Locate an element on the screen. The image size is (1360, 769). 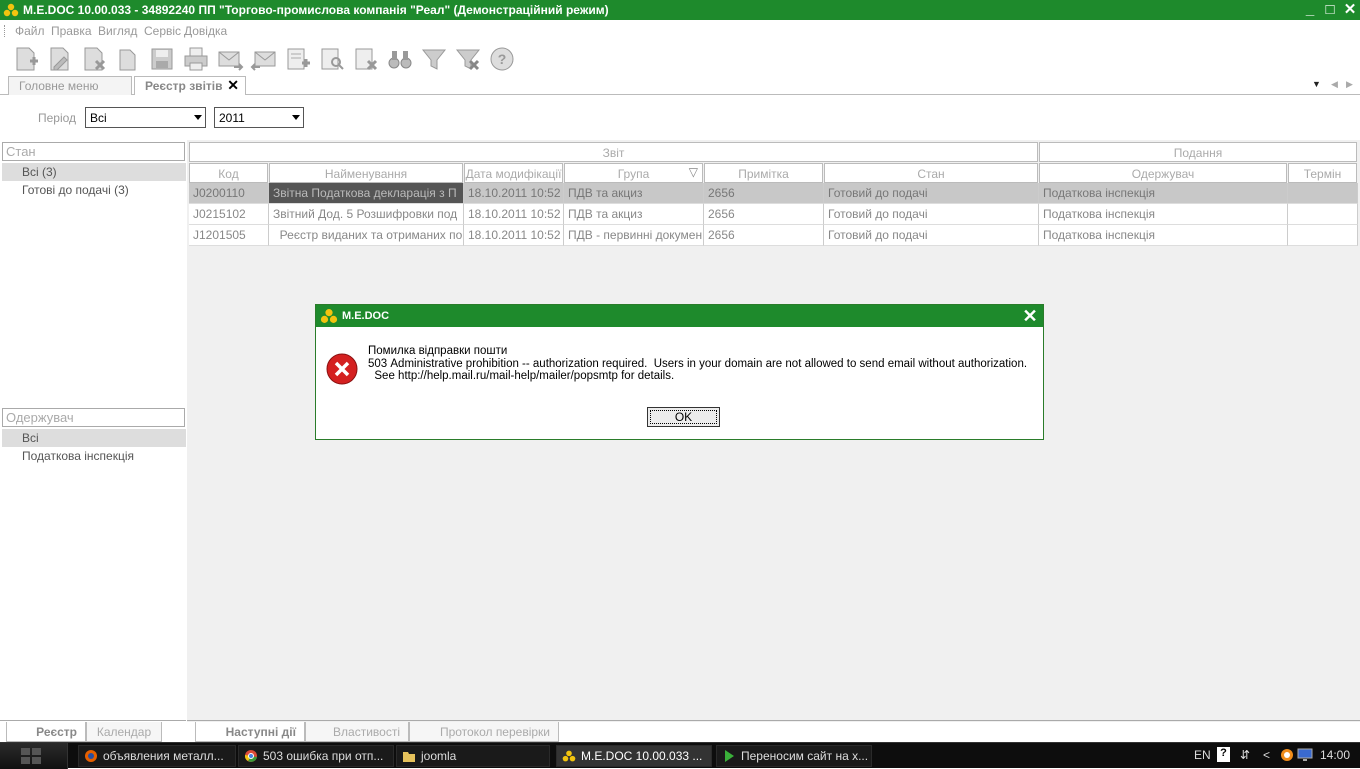
tab-next-actions: Наступні дії is located at coordinates (250, 732).